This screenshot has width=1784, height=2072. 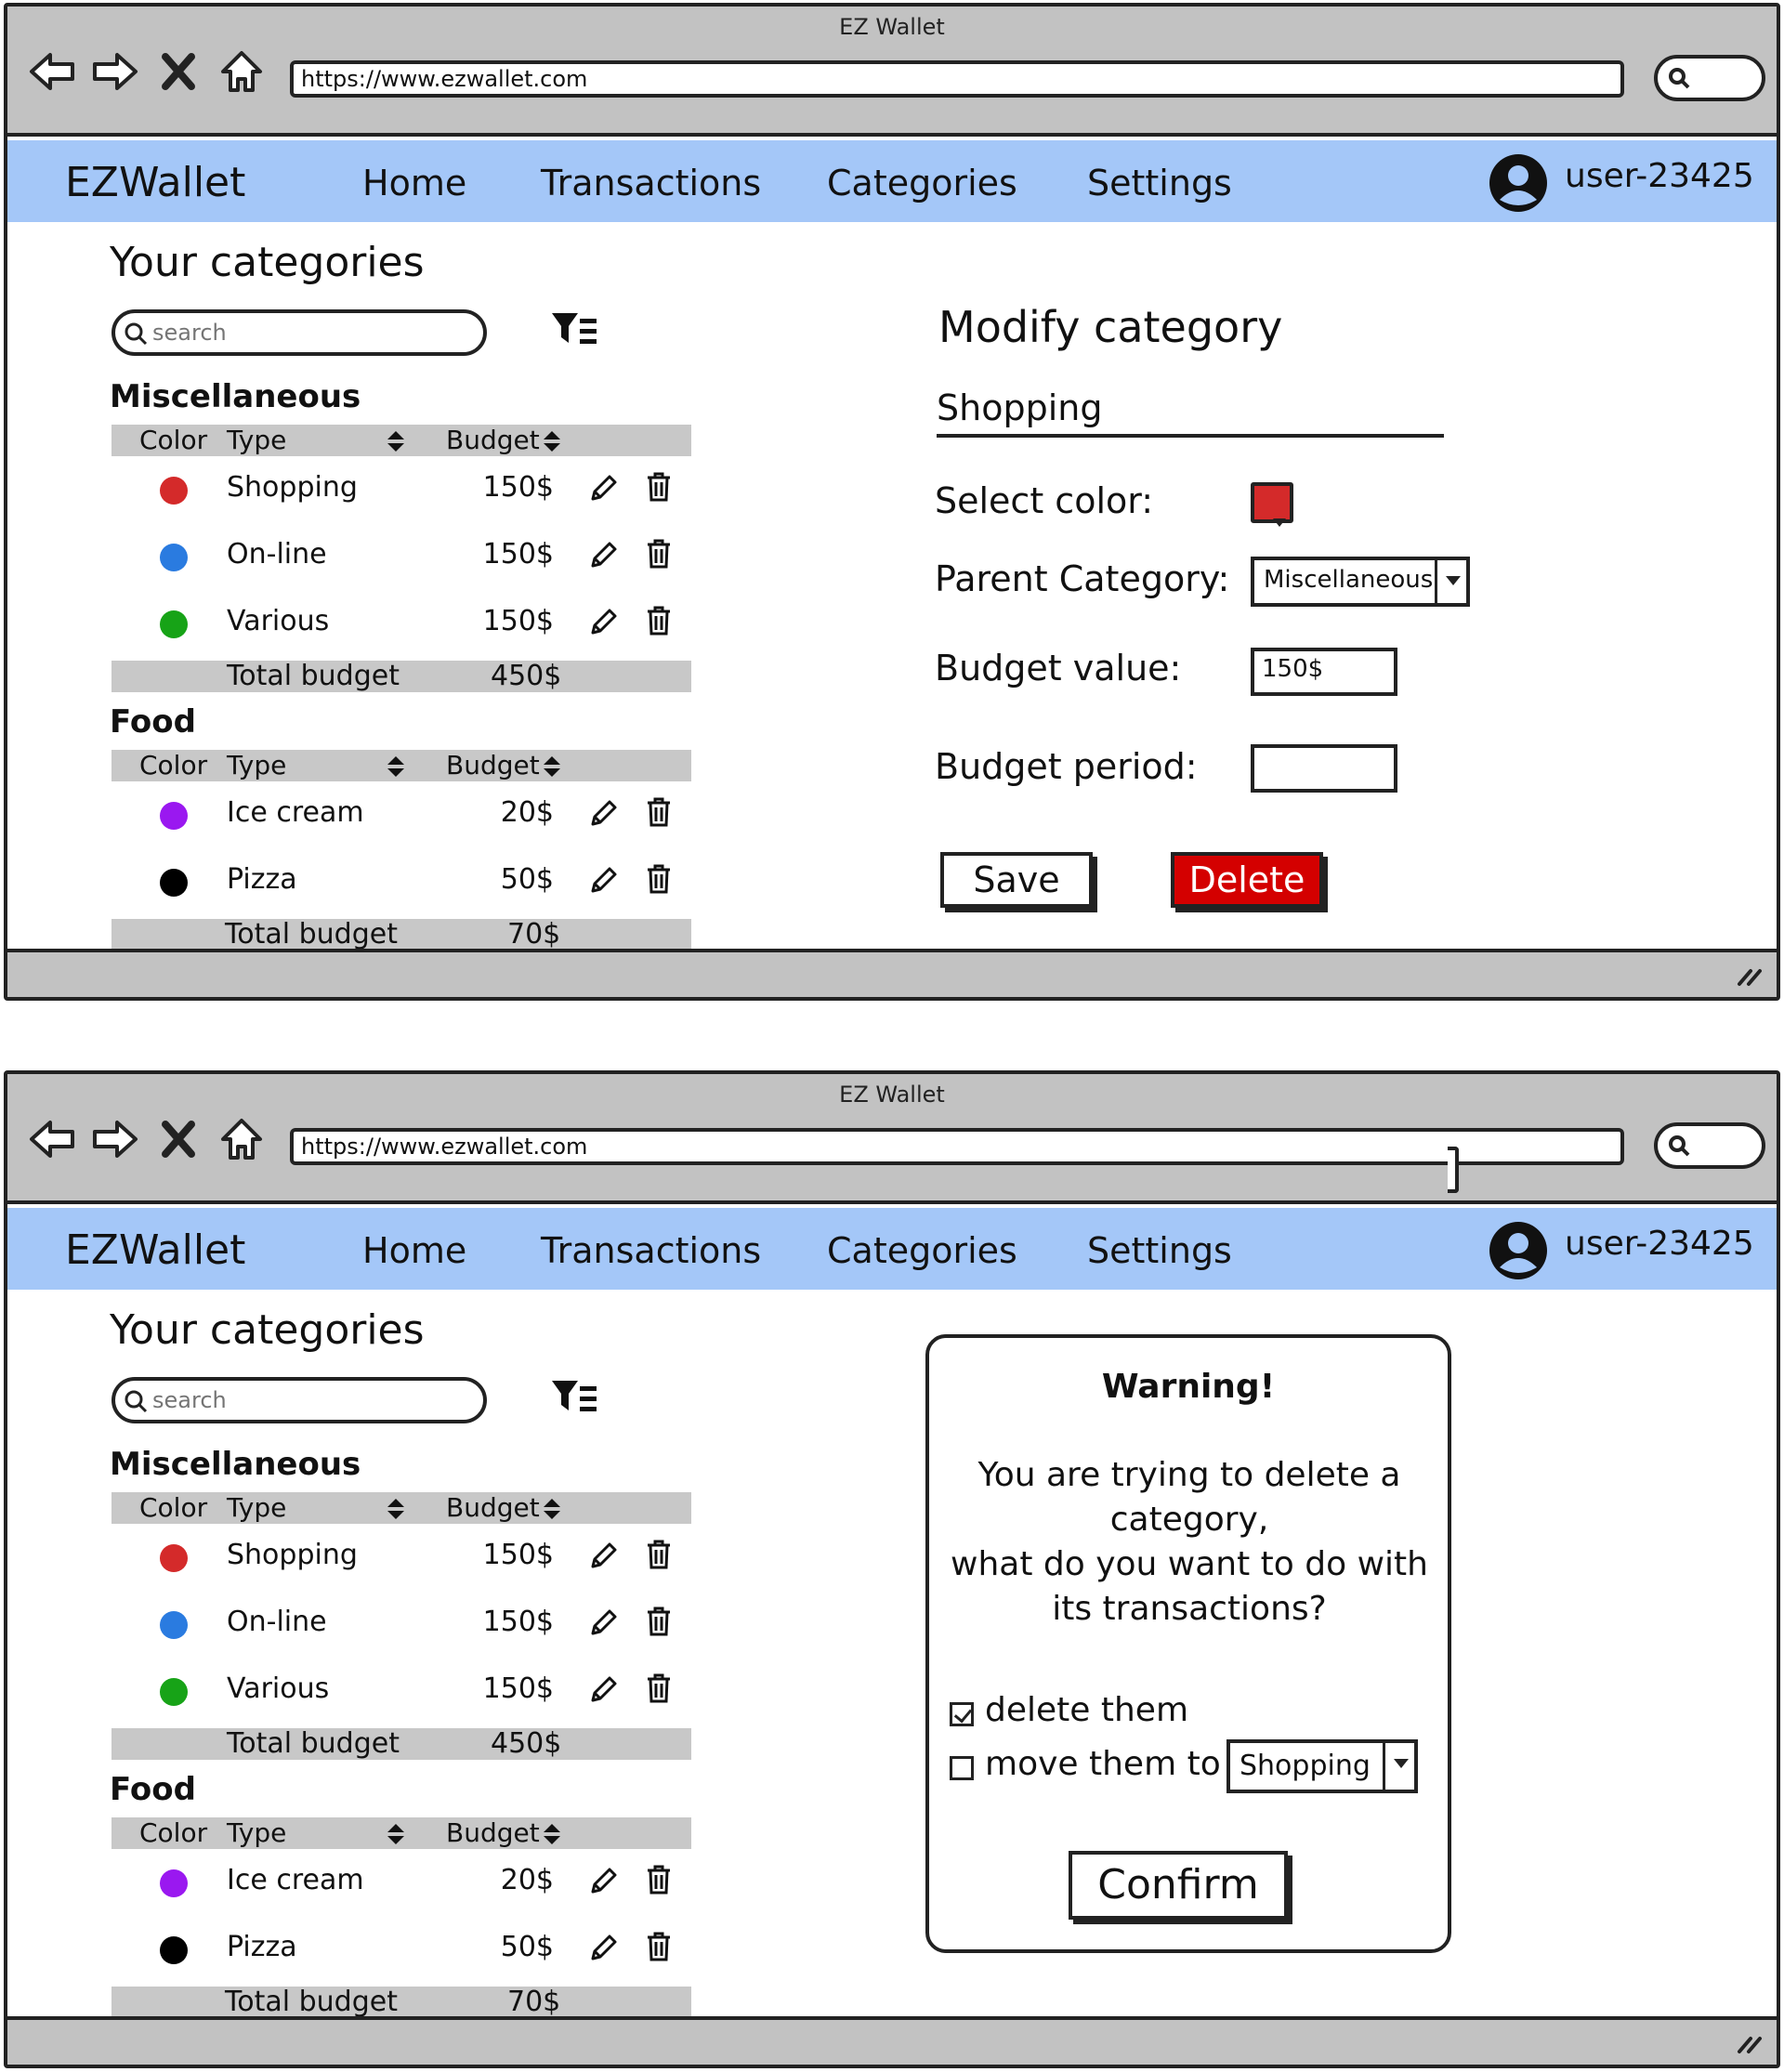 I want to click on save-button: Save, so click(x=1017, y=880).